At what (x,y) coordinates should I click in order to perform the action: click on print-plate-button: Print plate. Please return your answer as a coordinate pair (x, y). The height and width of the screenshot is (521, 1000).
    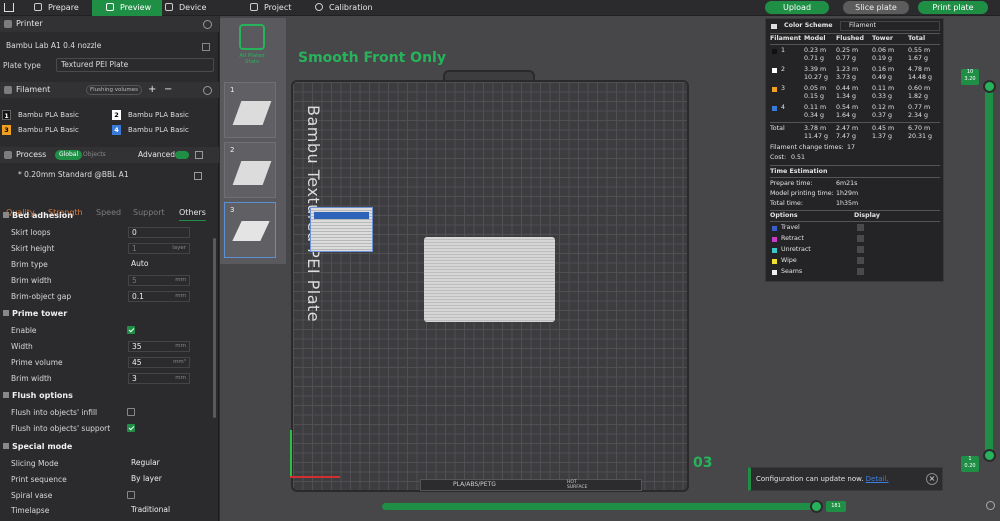
    Looking at the image, I should click on (953, 7).